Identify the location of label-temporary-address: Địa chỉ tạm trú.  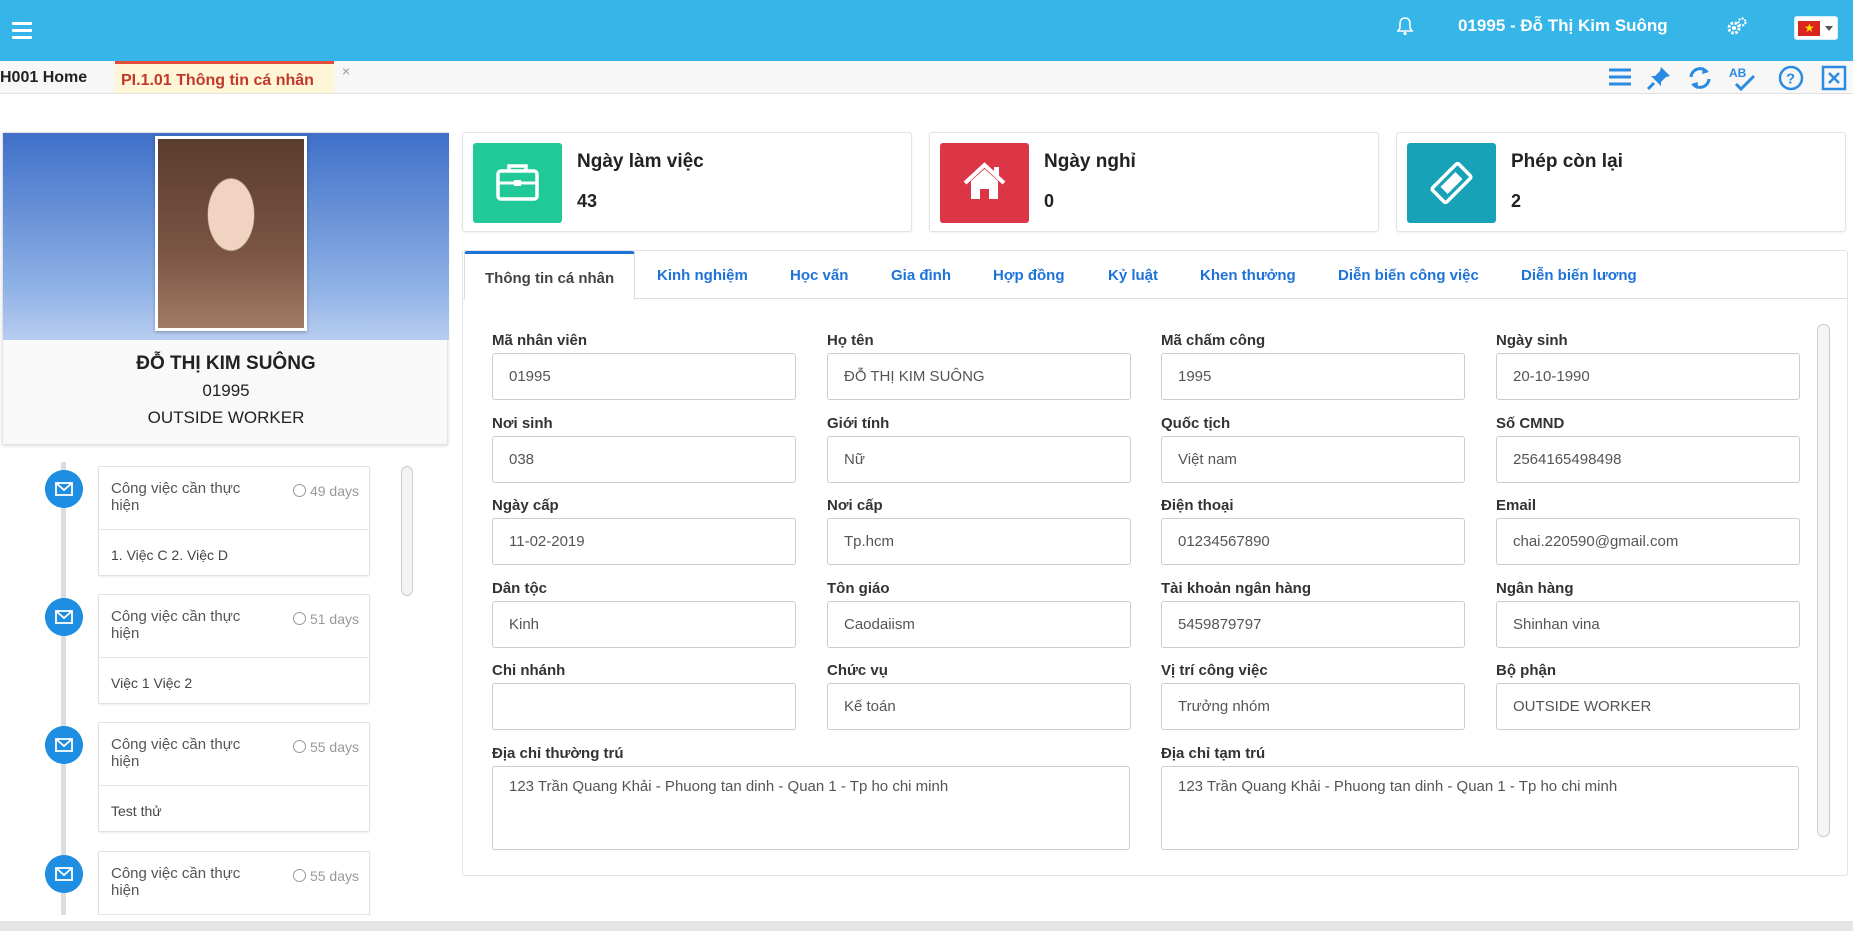
(1213, 753).